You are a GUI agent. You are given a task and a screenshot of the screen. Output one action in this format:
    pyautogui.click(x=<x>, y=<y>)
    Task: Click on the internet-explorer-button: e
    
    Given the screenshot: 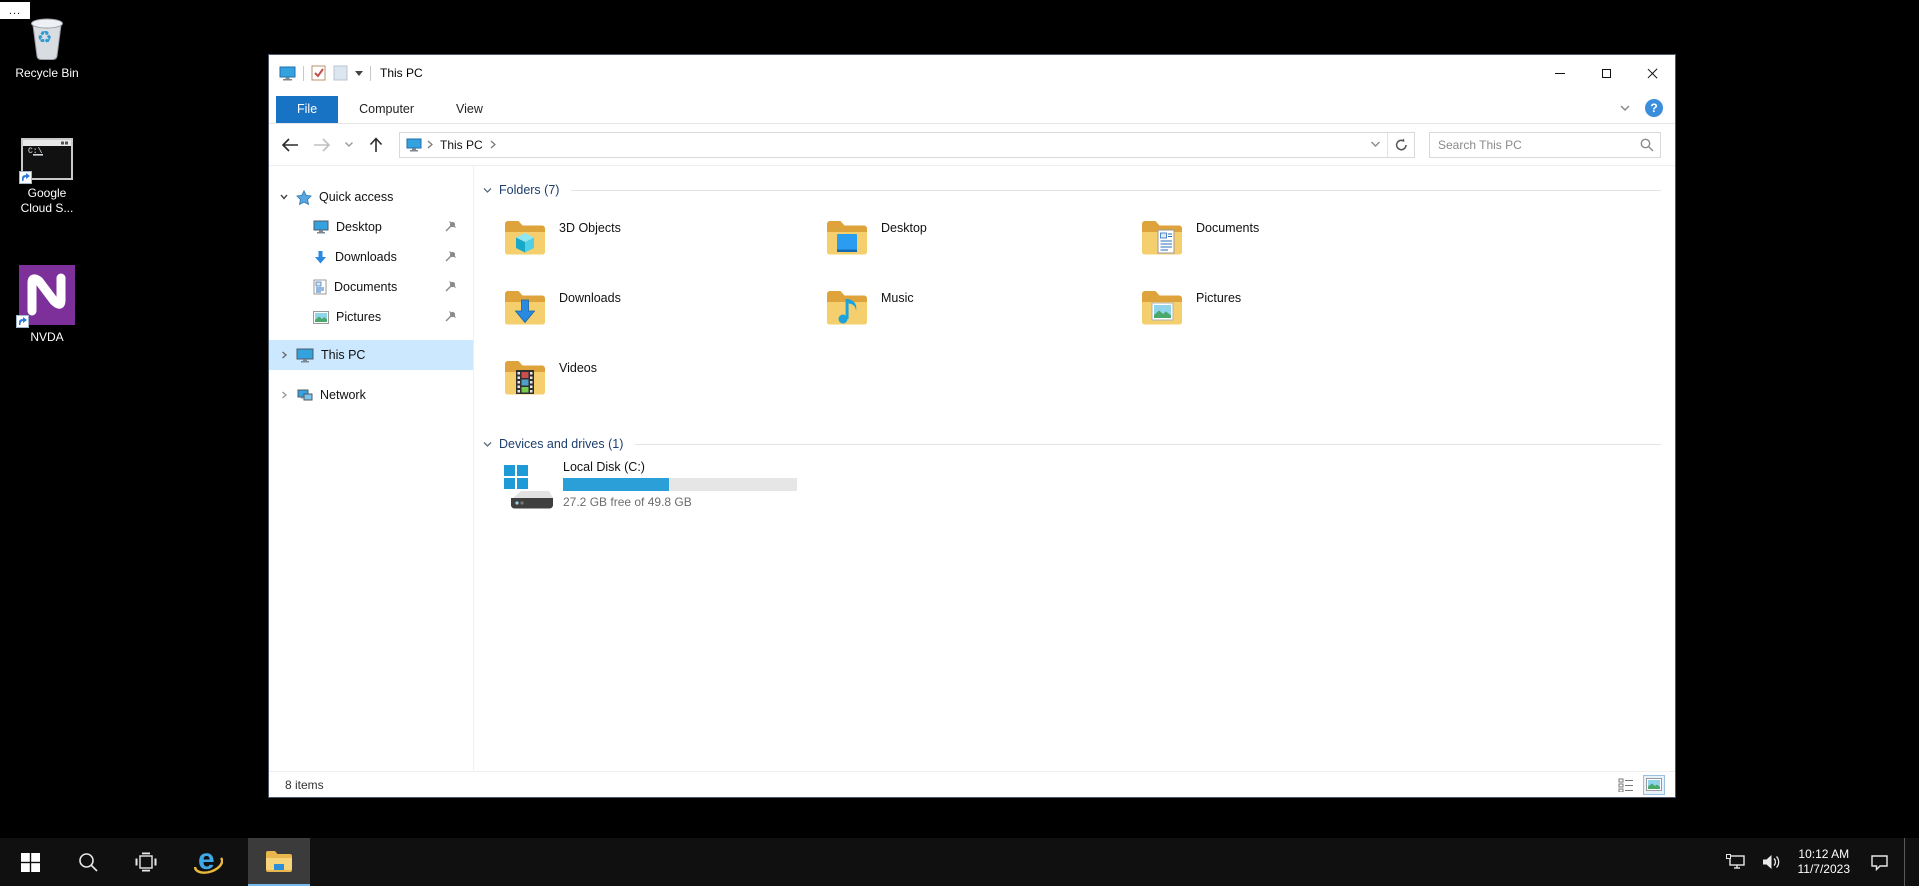 What is the action you would take?
    pyautogui.click(x=208, y=862)
    